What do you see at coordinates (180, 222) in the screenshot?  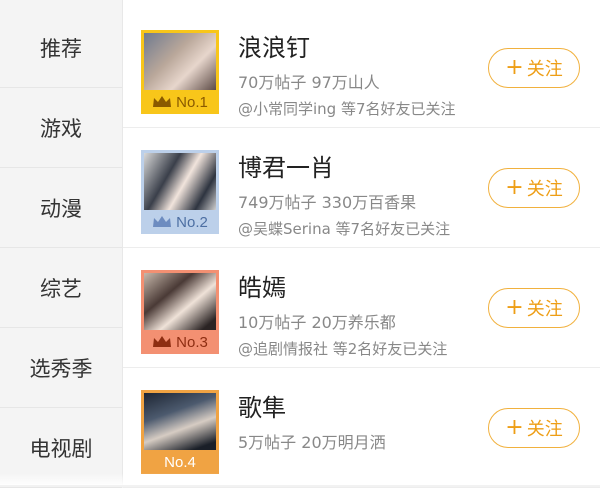 I see `rank-badge: No.2` at bounding box center [180, 222].